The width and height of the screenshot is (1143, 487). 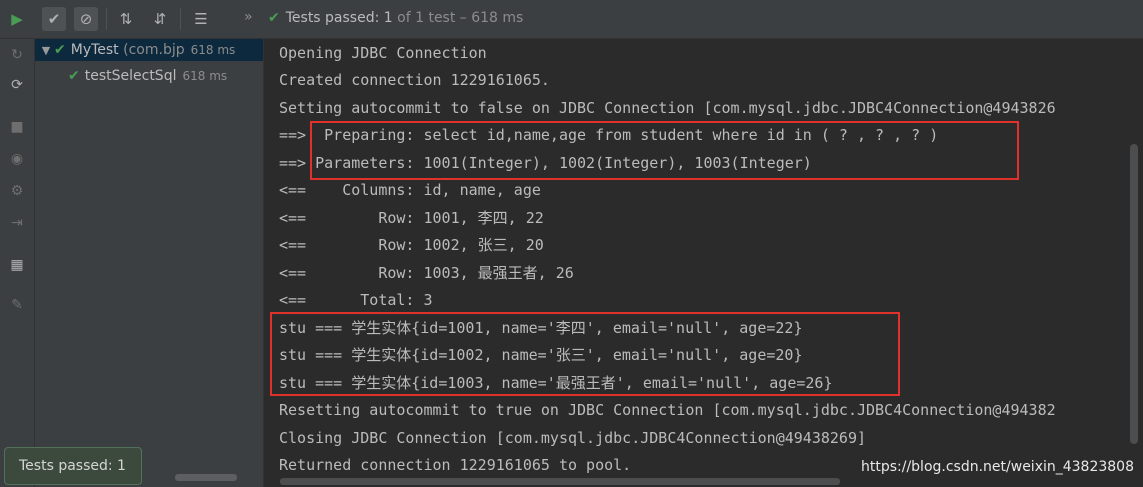 What do you see at coordinates (154, 50) in the screenshot?
I see `test-class-package: (com.bjp` at bounding box center [154, 50].